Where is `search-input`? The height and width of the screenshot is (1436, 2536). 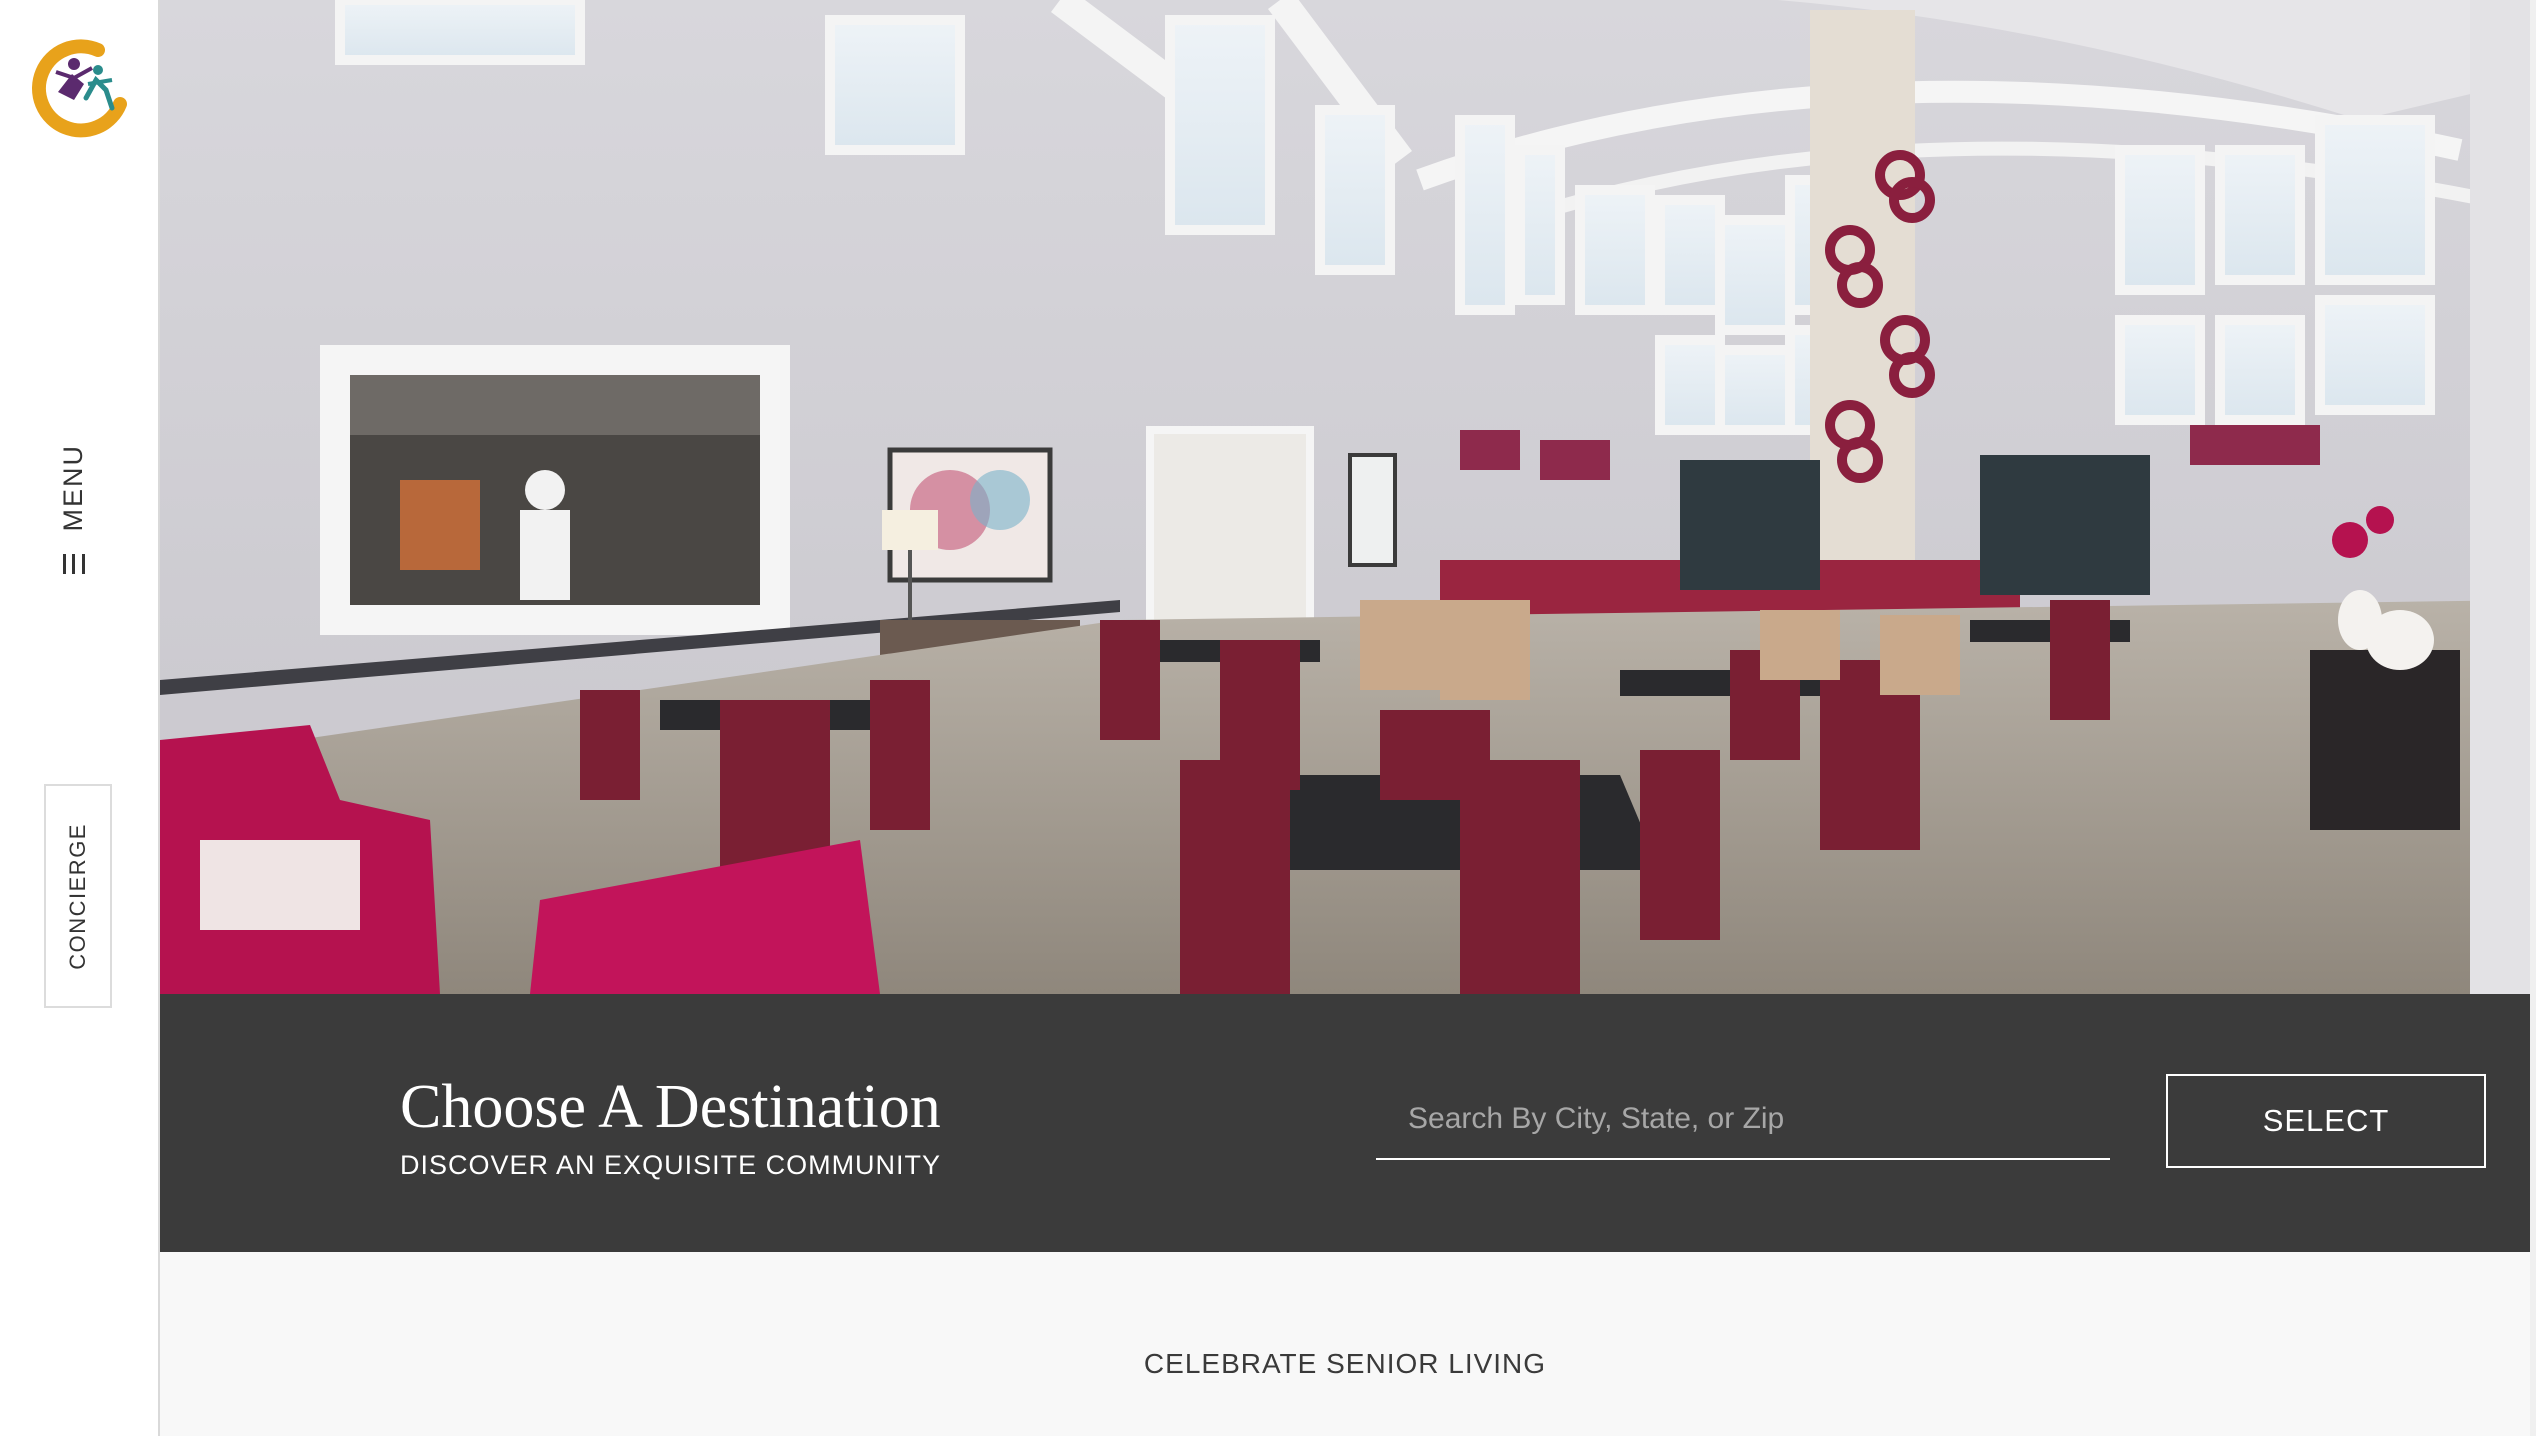
search-input is located at coordinates (1743, 1120).